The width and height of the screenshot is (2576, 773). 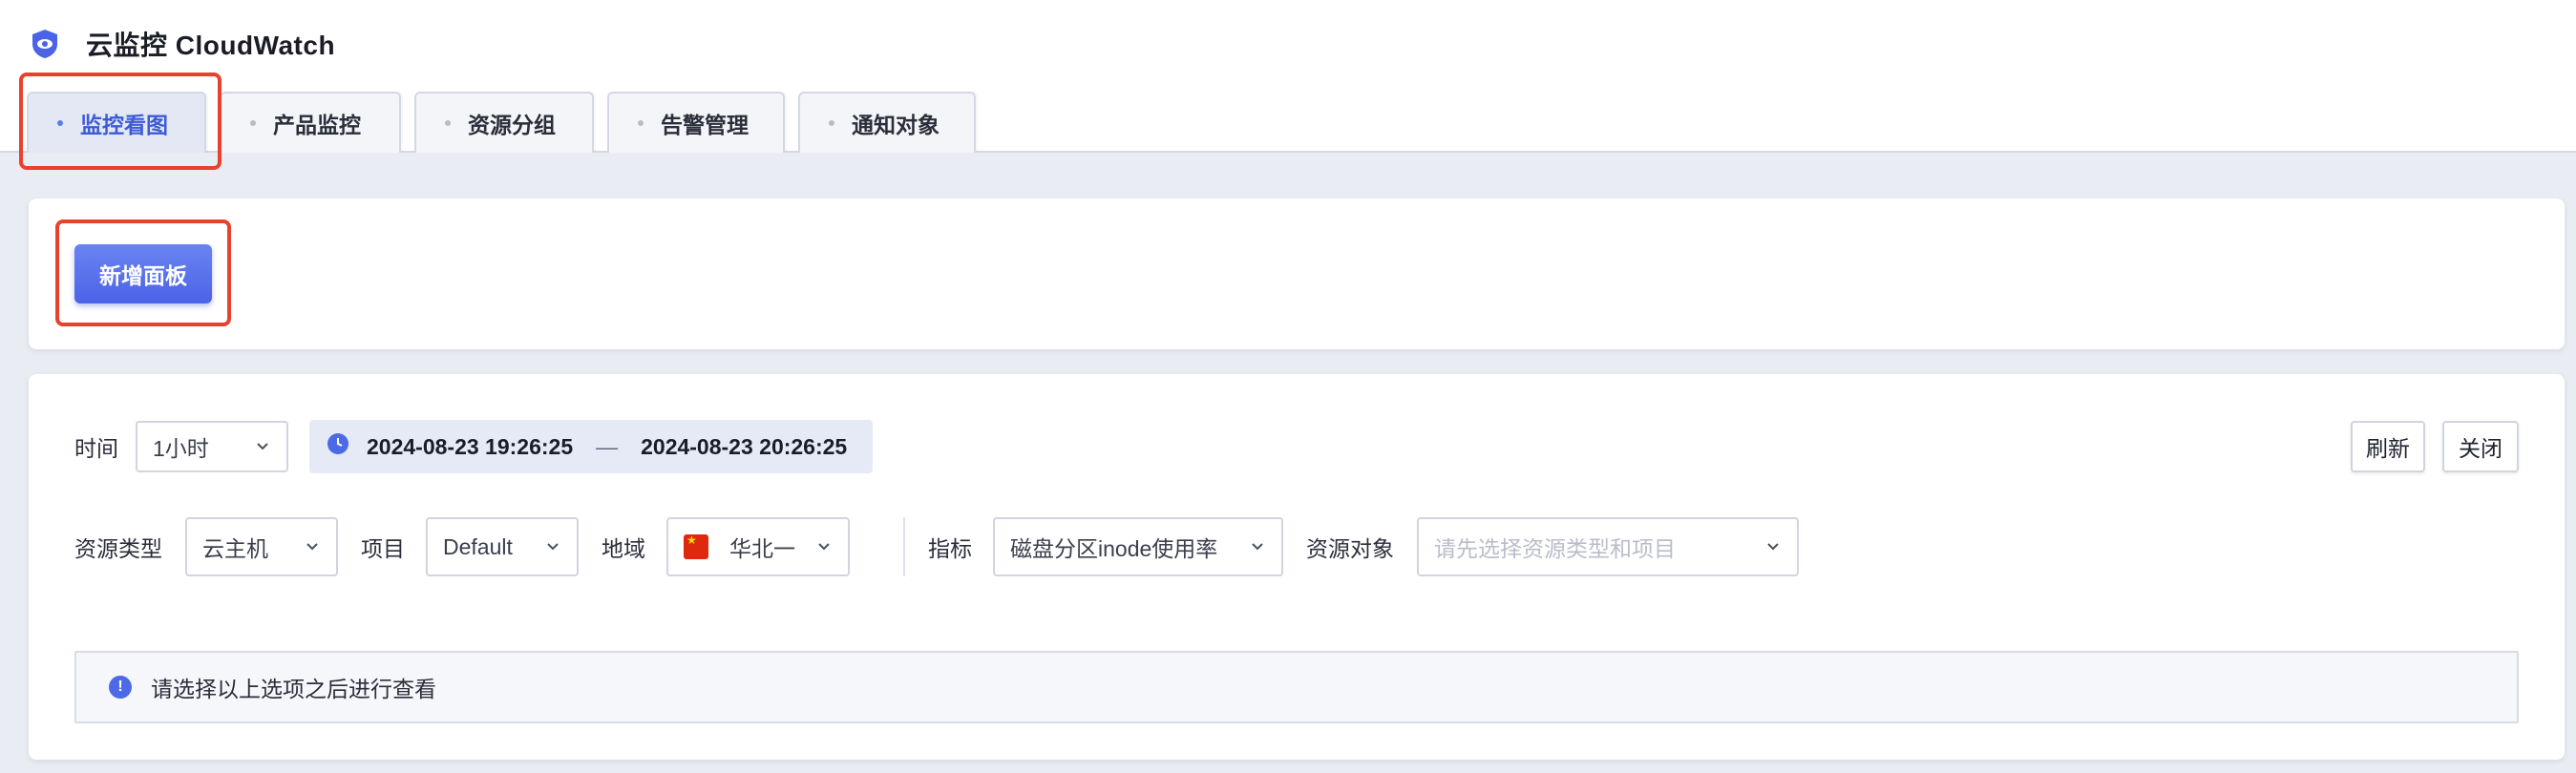 What do you see at coordinates (338, 446) in the screenshot?
I see `clock-icon` at bounding box center [338, 446].